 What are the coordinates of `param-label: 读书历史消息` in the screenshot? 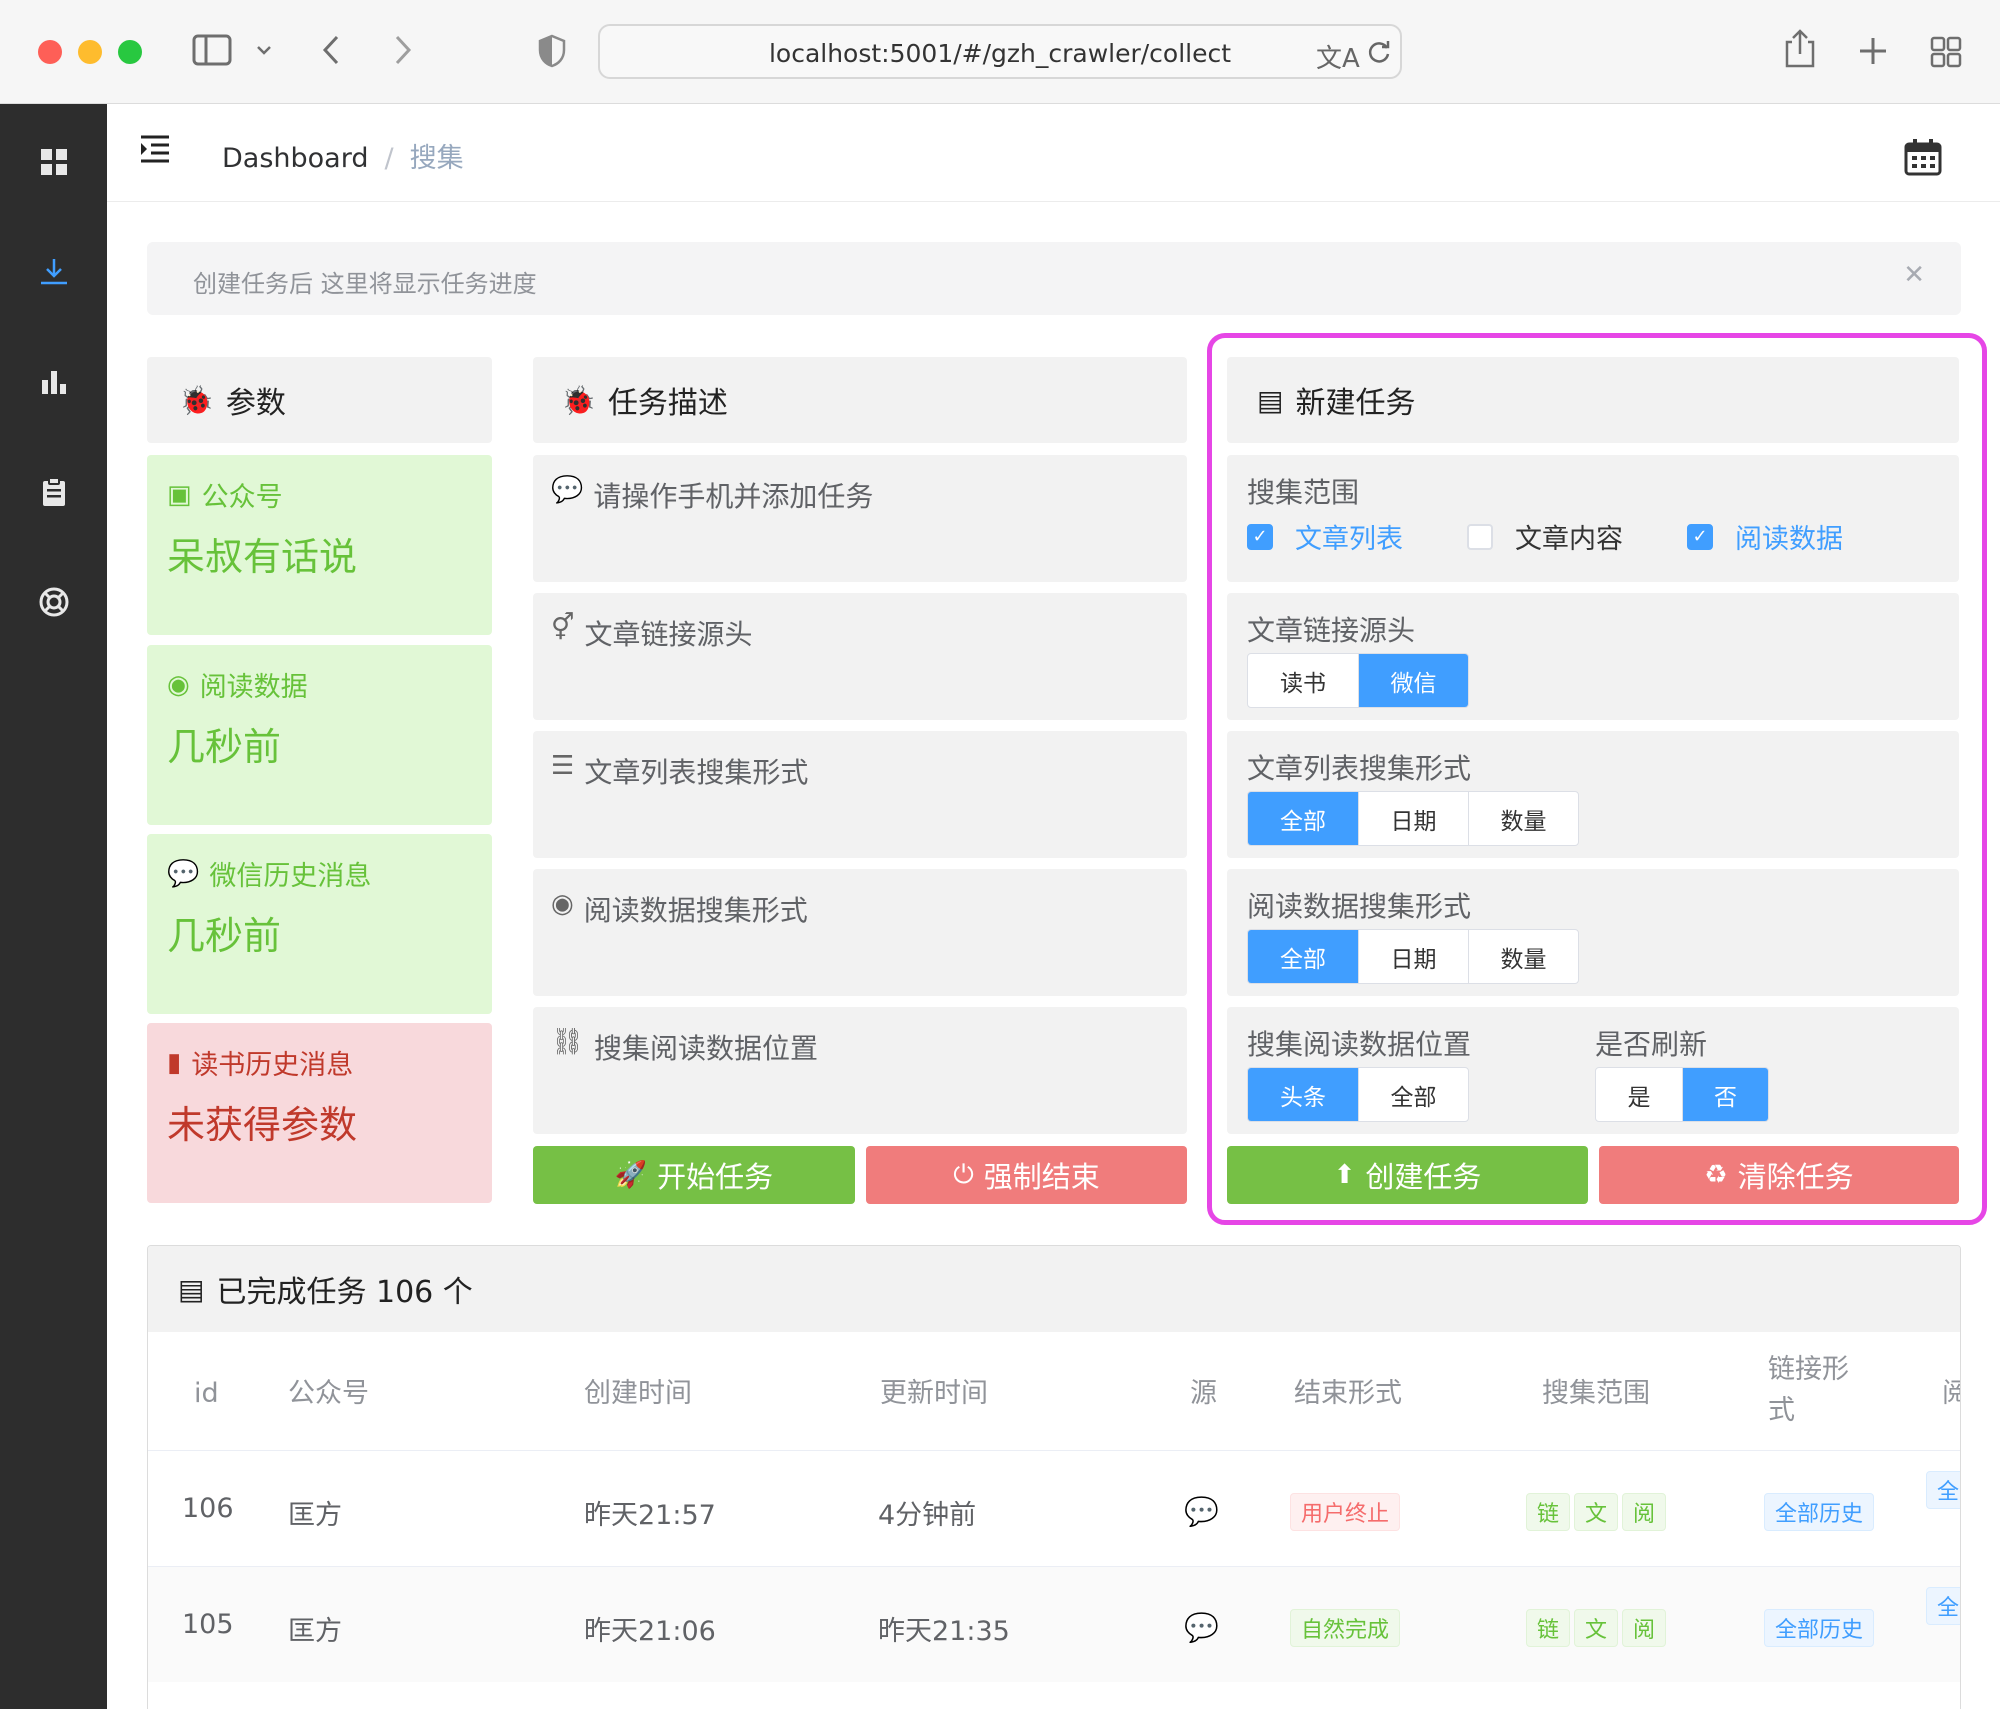 It's located at (272, 1065).